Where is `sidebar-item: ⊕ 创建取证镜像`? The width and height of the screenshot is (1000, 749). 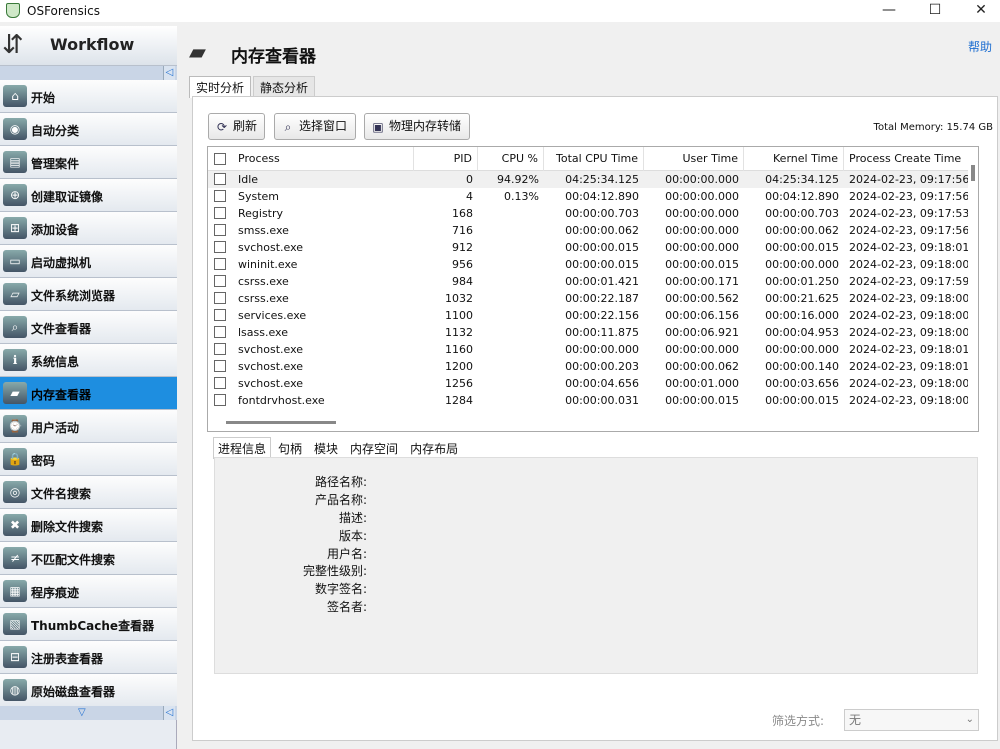
sidebar-item: ⊕ 创建取证镜像 is located at coordinates (88, 195).